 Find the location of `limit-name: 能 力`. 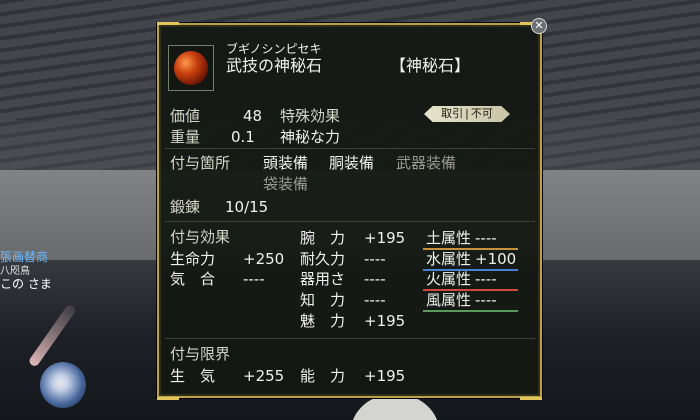

limit-name: 能 力 is located at coordinates (323, 376).